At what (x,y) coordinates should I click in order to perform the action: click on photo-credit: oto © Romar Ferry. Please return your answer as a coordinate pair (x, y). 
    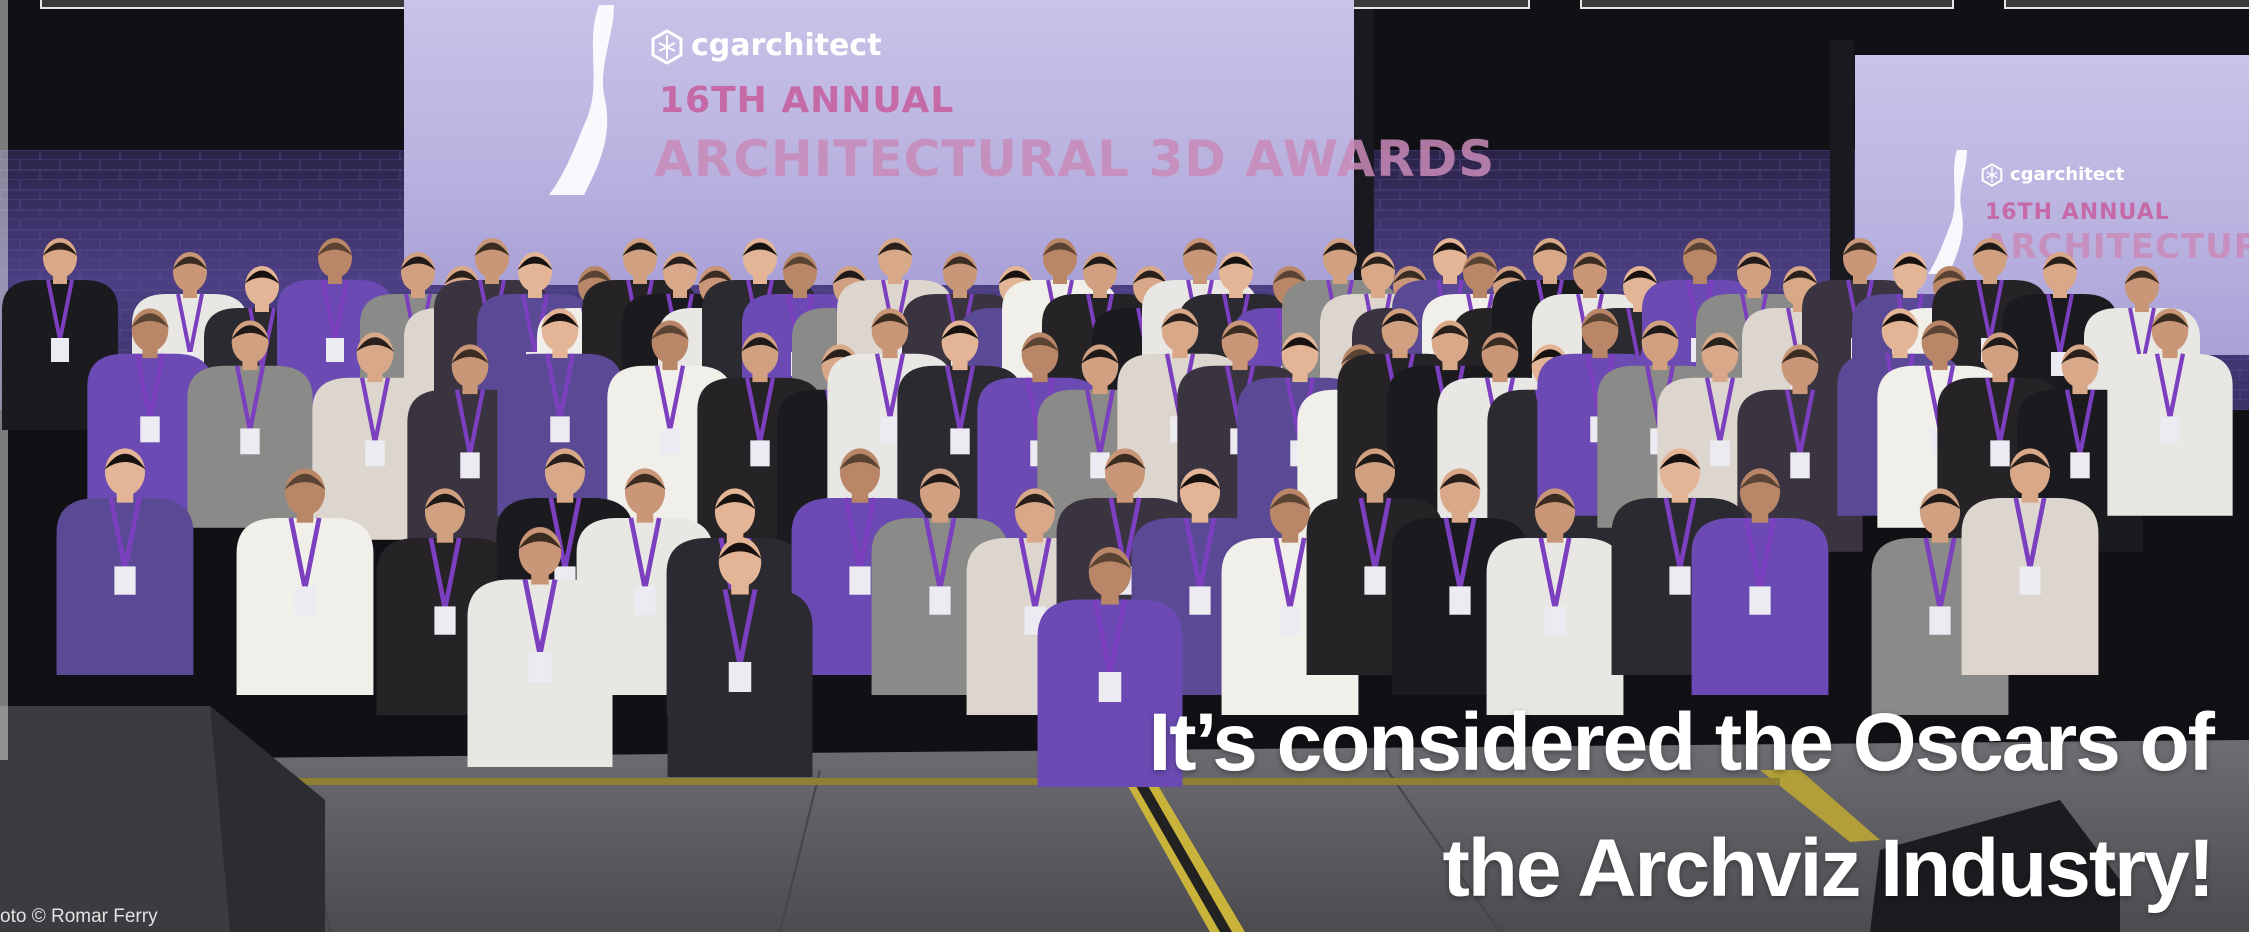
    Looking at the image, I should click on (79, 916).